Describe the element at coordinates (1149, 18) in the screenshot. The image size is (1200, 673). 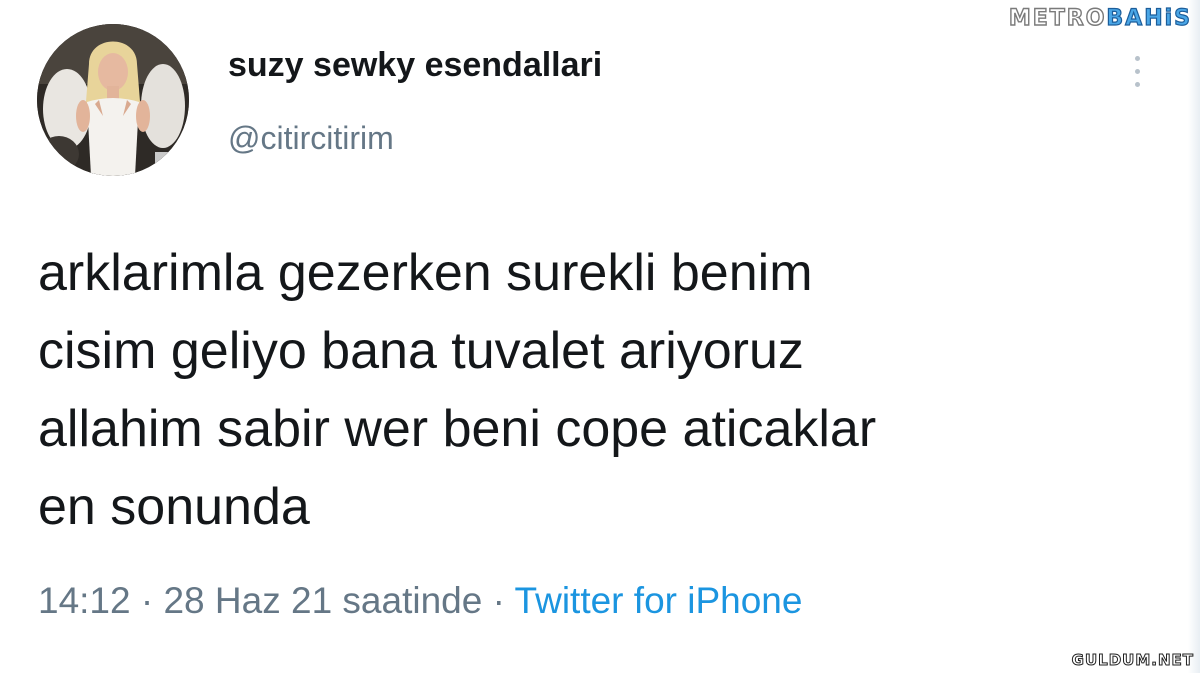
I see `watermark-bahis-text: BAHiS` at that location.